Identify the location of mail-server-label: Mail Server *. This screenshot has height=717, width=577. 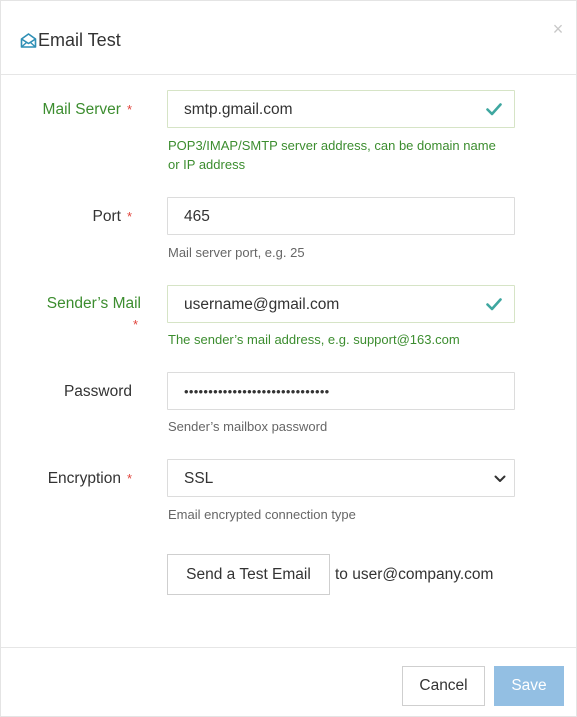
(87, 110).